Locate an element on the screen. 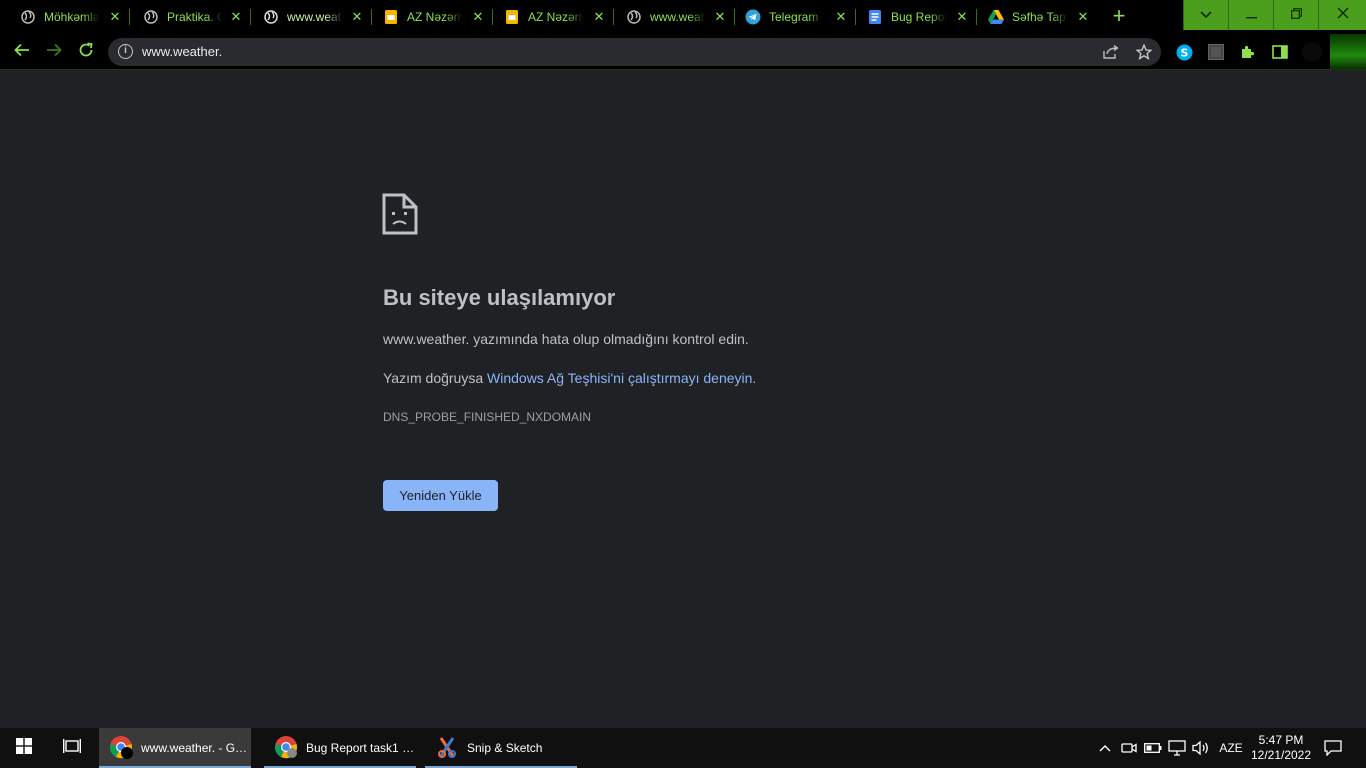 This screenshot has width=1366, height=768. restore-button is located at coordinates (1295, 15).